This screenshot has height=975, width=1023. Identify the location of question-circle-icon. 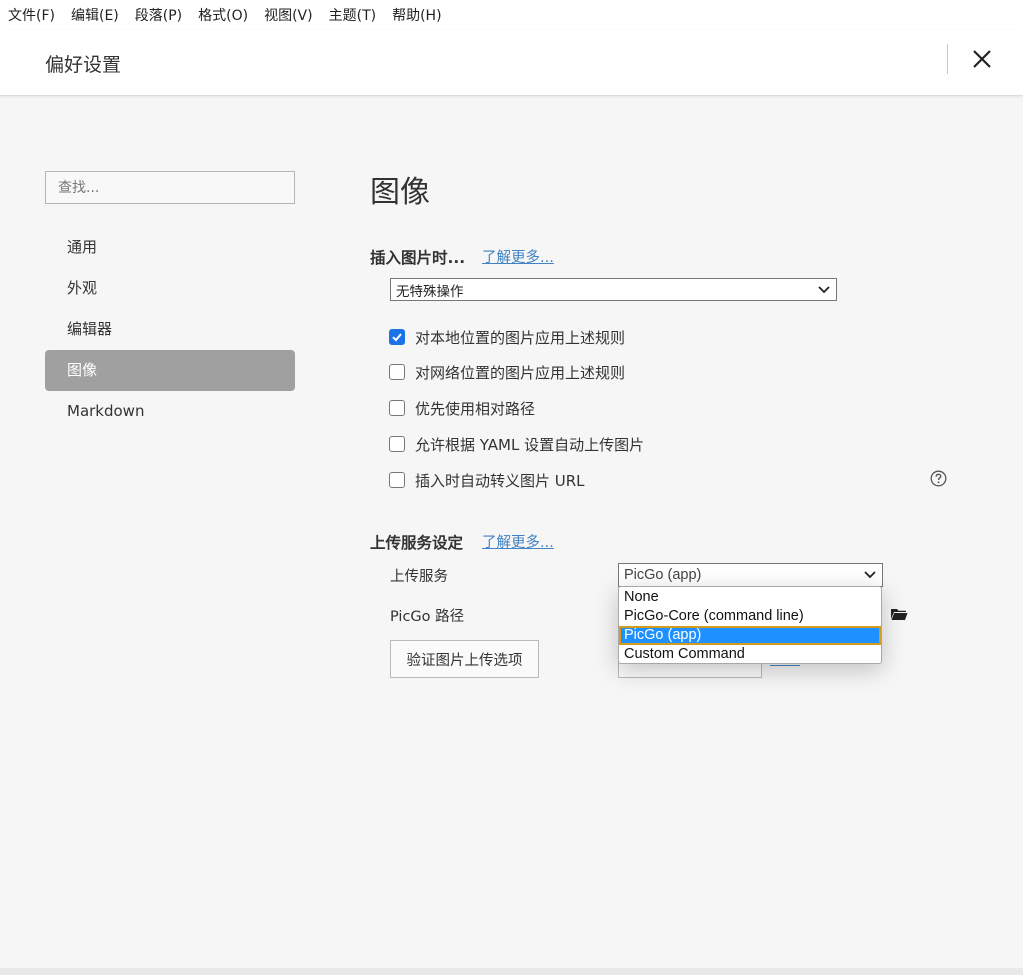
(938, 478).